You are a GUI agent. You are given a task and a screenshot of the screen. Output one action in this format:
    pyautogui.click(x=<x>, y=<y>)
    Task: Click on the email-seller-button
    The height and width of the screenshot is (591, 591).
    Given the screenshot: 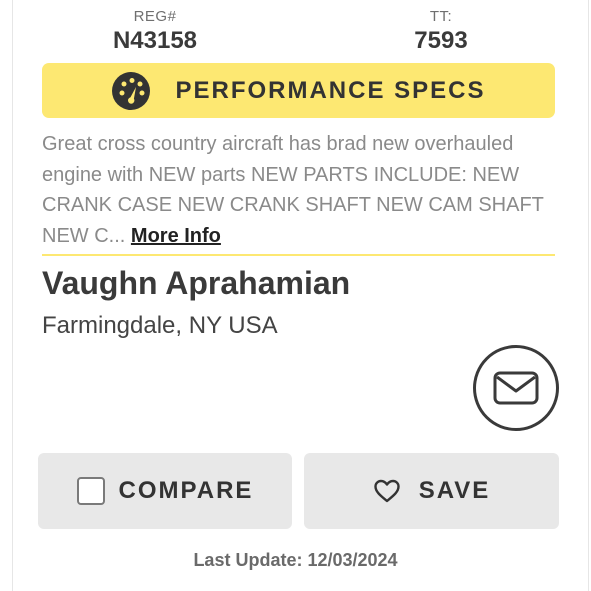 What is the action you would take?
    pyautogui.click(x=516, y=388)
    